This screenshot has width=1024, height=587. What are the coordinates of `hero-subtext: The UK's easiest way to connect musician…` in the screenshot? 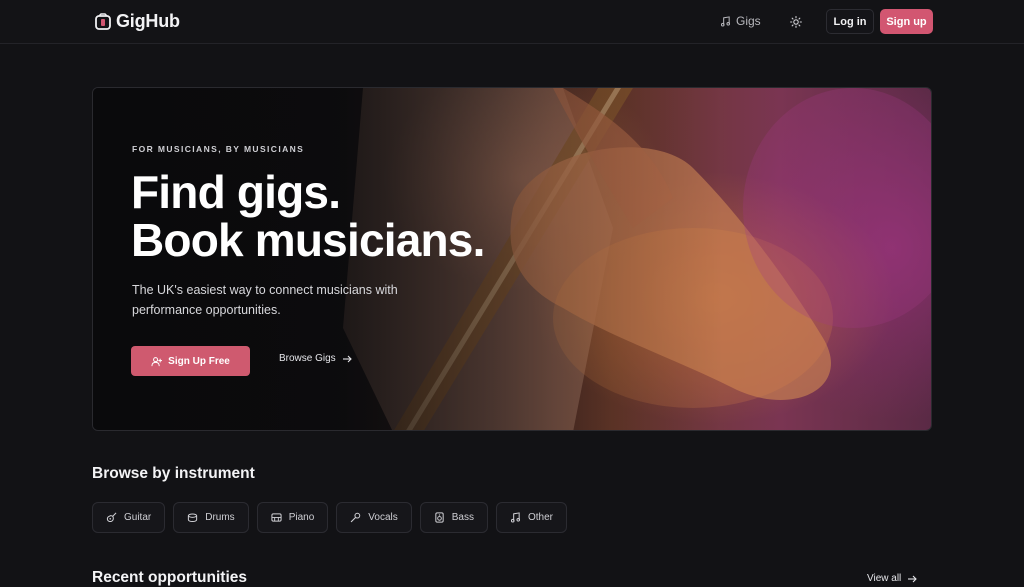 It's located at (265, 300).